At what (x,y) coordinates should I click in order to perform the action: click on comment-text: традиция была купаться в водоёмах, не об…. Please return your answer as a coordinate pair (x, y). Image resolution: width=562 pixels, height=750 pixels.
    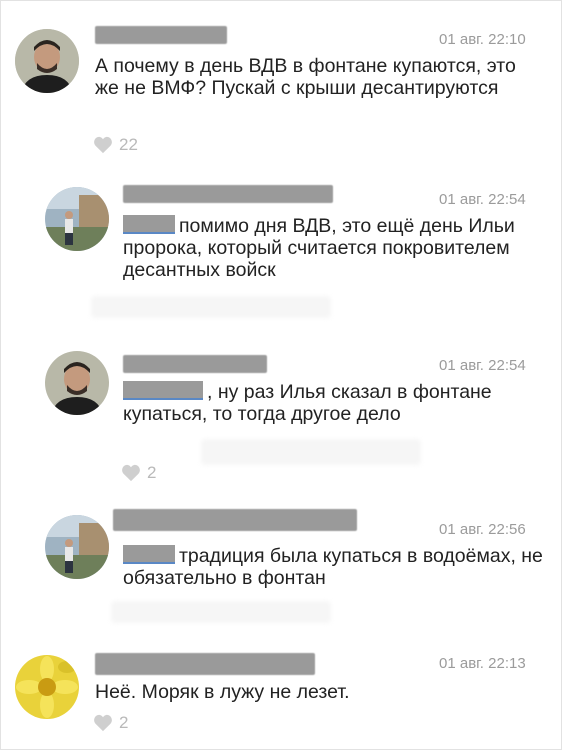
    Looking at the image, I should click on (333, 567).